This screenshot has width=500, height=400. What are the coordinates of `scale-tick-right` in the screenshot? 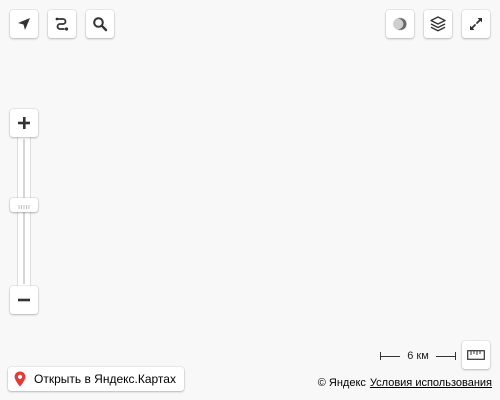 It's located at (455, 356).